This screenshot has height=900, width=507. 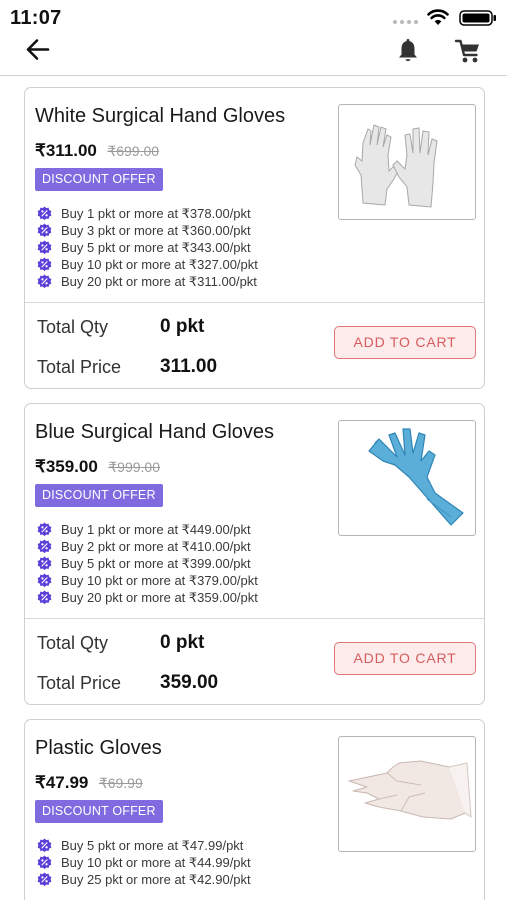 I want to click on offer-item: Buy 20 pkt or more at ₹311.00/pkt, so click(x=147, y=281).